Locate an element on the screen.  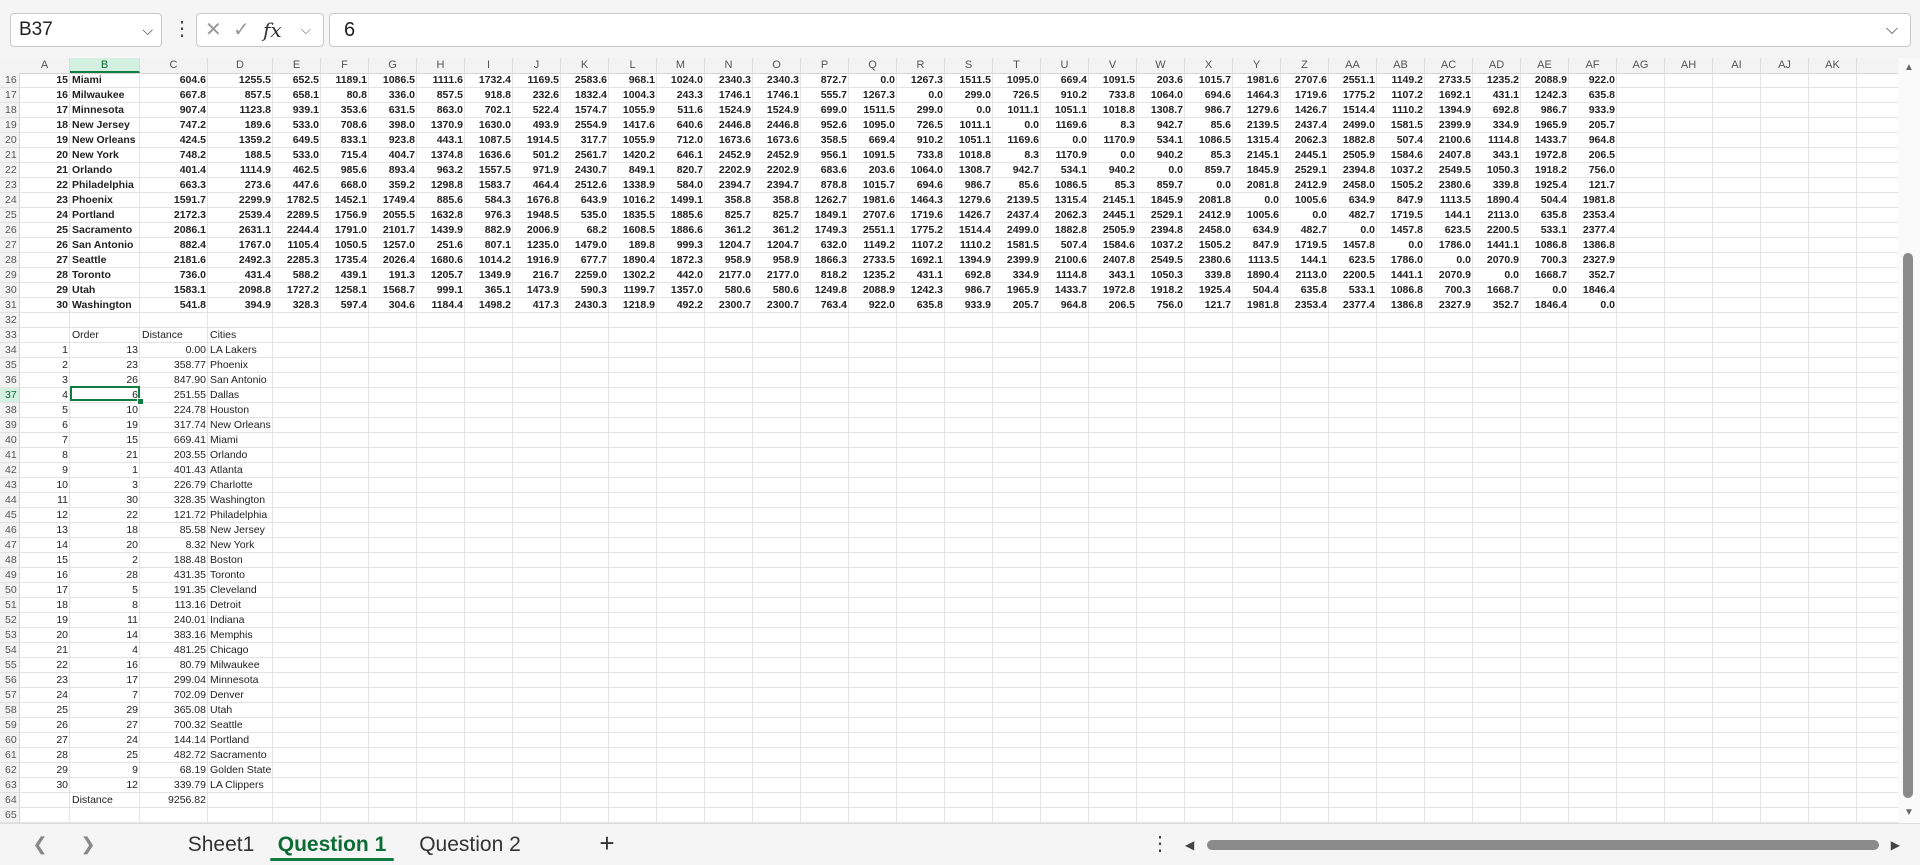
matrix-value-cell: 700.3 is located at coordinates (1545, 260).